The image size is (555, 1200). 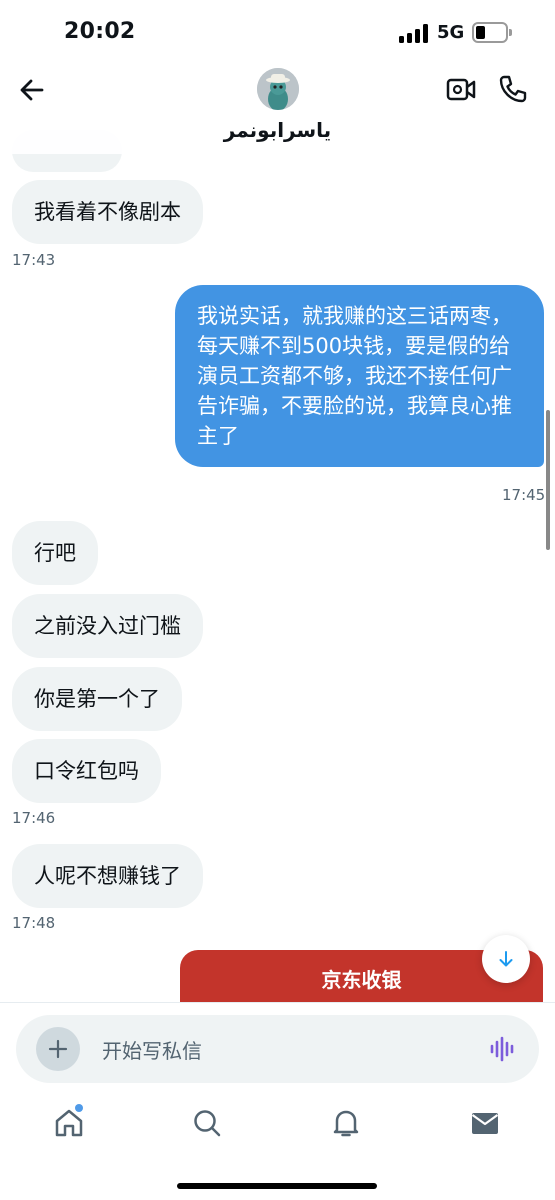 What do you see at coordinates (34, 923) in the screenshot?
I see `message-timestamp: 17:48` at bounding box center [34, 923].